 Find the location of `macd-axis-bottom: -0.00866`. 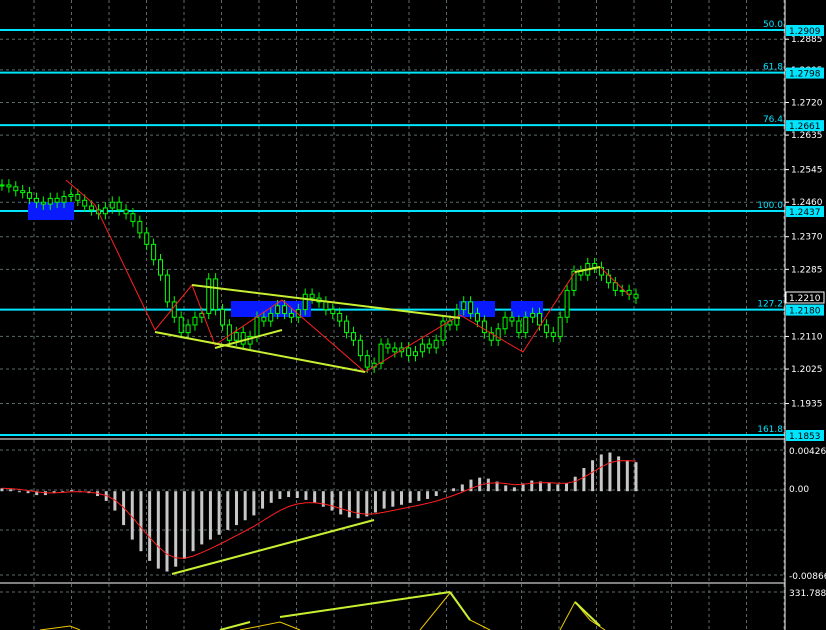

macd-axis-bottom: -0.00866 is located at coordinates (807, 577).